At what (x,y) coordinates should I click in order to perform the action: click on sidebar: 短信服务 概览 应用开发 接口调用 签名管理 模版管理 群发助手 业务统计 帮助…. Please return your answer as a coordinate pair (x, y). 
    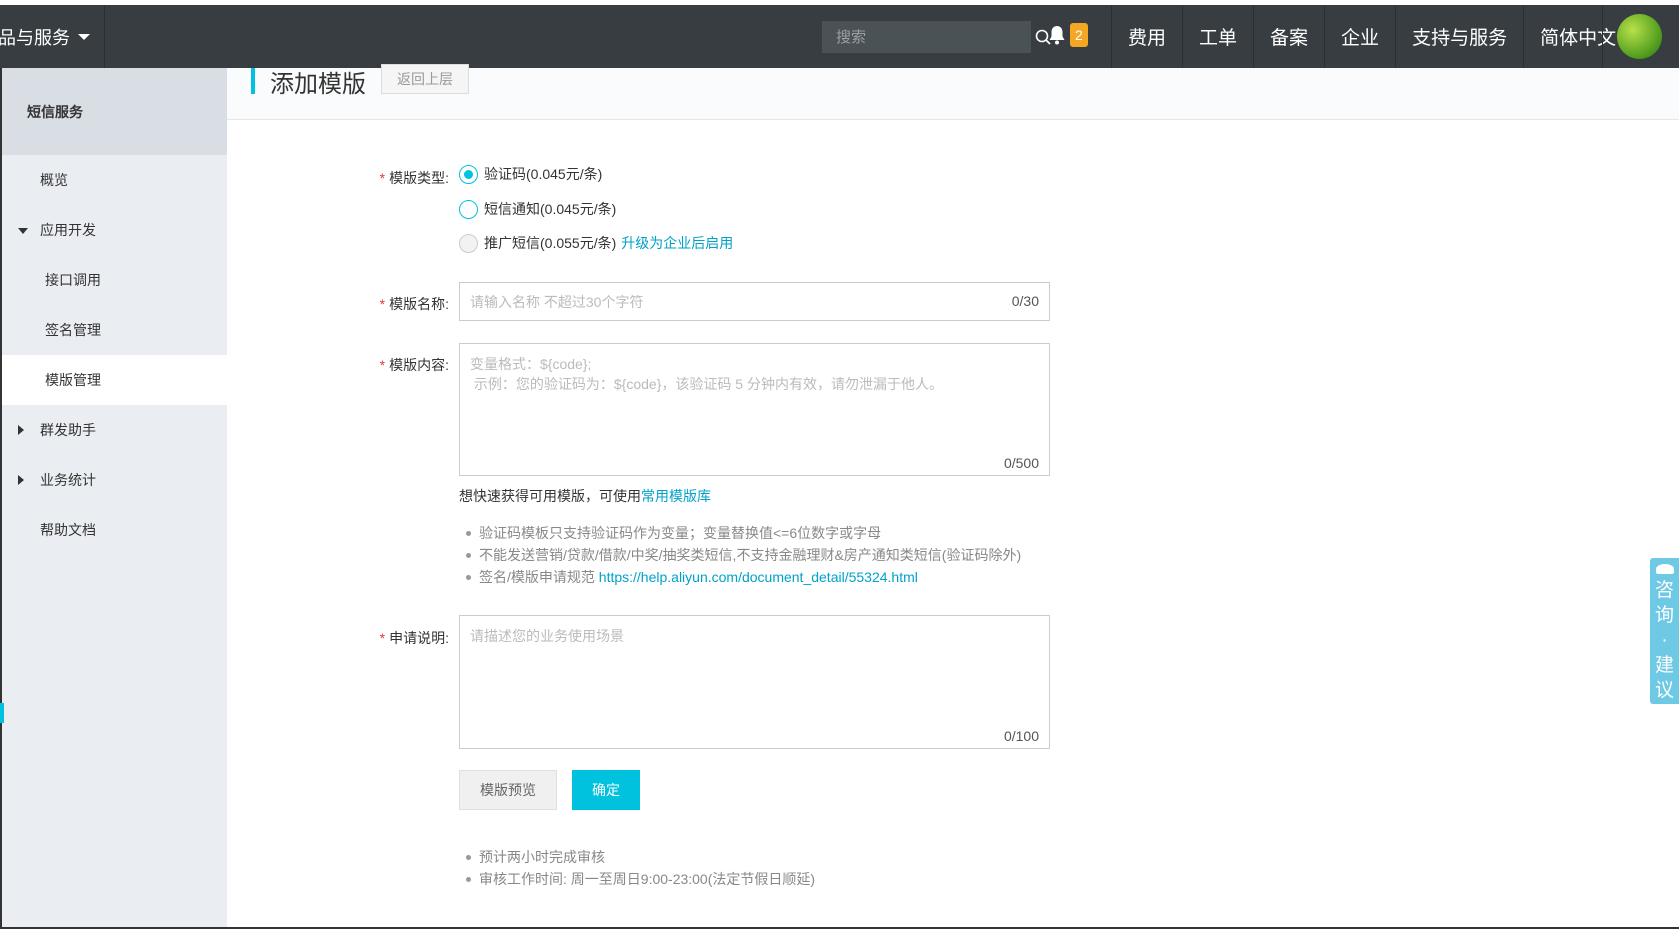
    Looking at the image, I should click on (113, 498).